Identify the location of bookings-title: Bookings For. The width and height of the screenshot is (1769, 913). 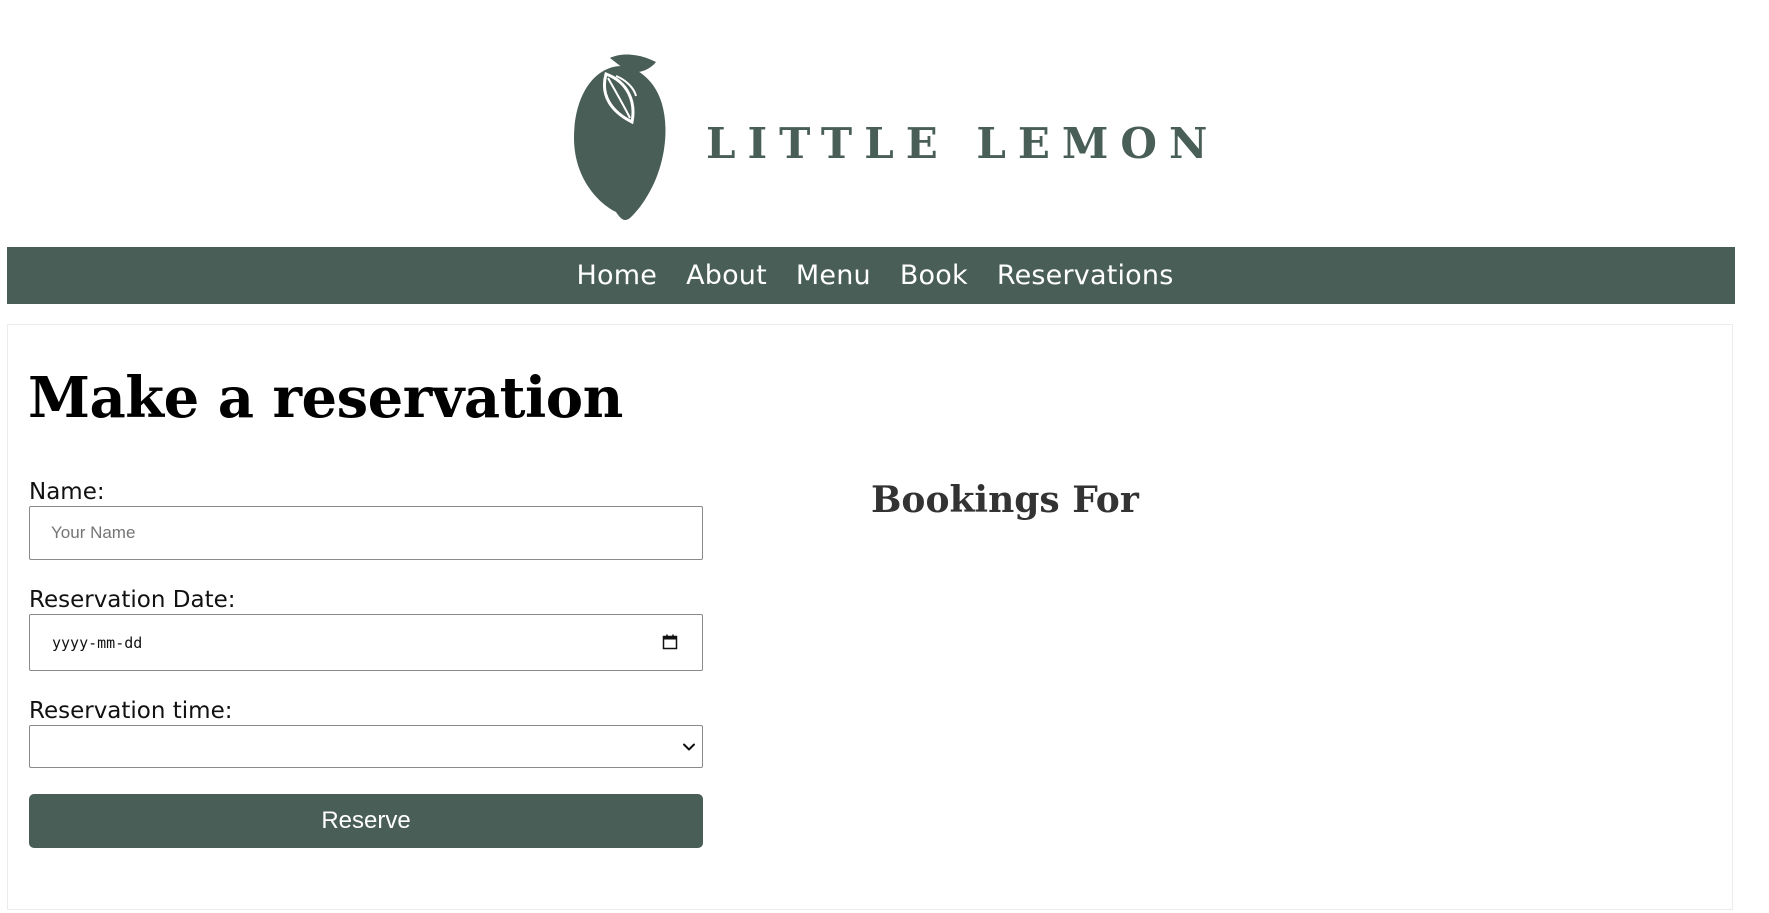
(1005, 500).